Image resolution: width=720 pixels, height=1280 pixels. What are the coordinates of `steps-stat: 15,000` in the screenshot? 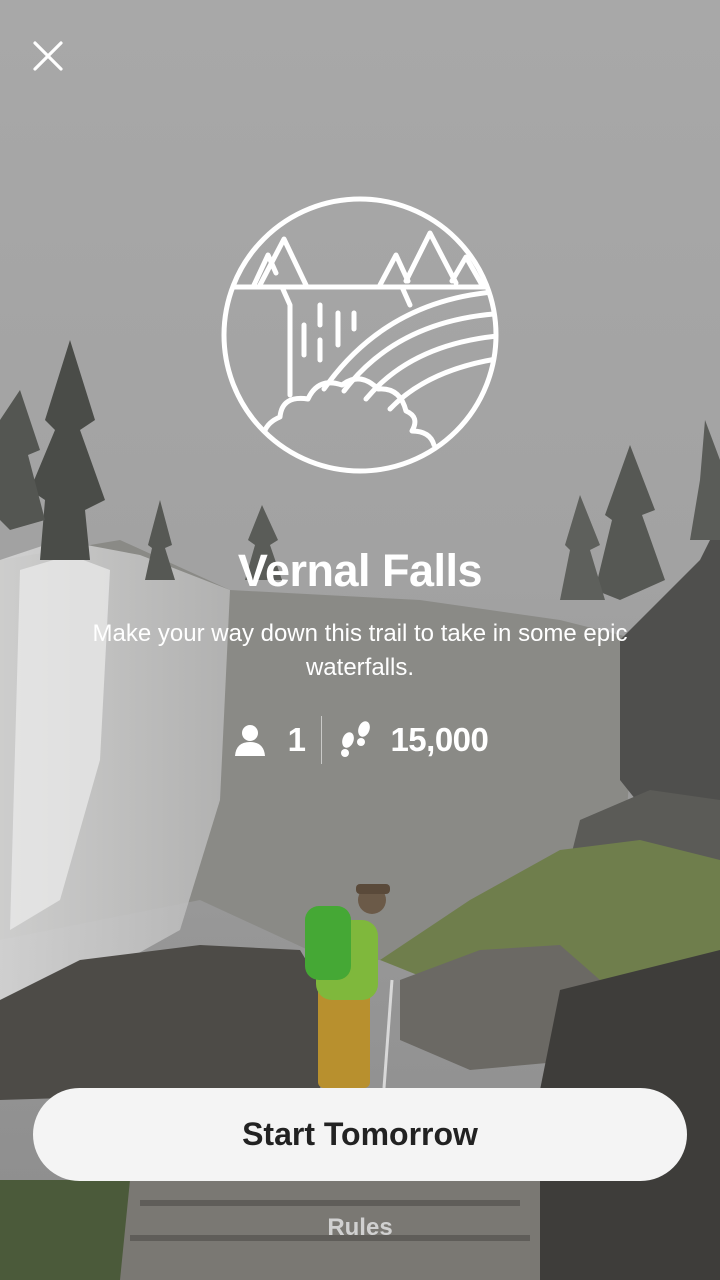 It's located at (413, 740).